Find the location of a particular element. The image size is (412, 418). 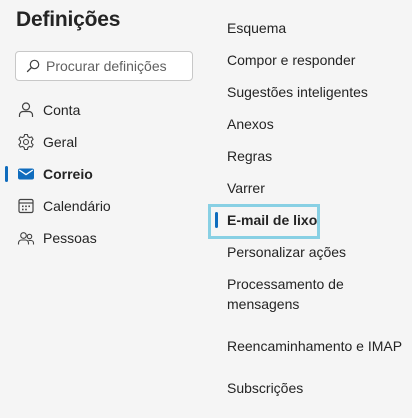

section-anexos: Anexos is located at coordinates (250, 124).